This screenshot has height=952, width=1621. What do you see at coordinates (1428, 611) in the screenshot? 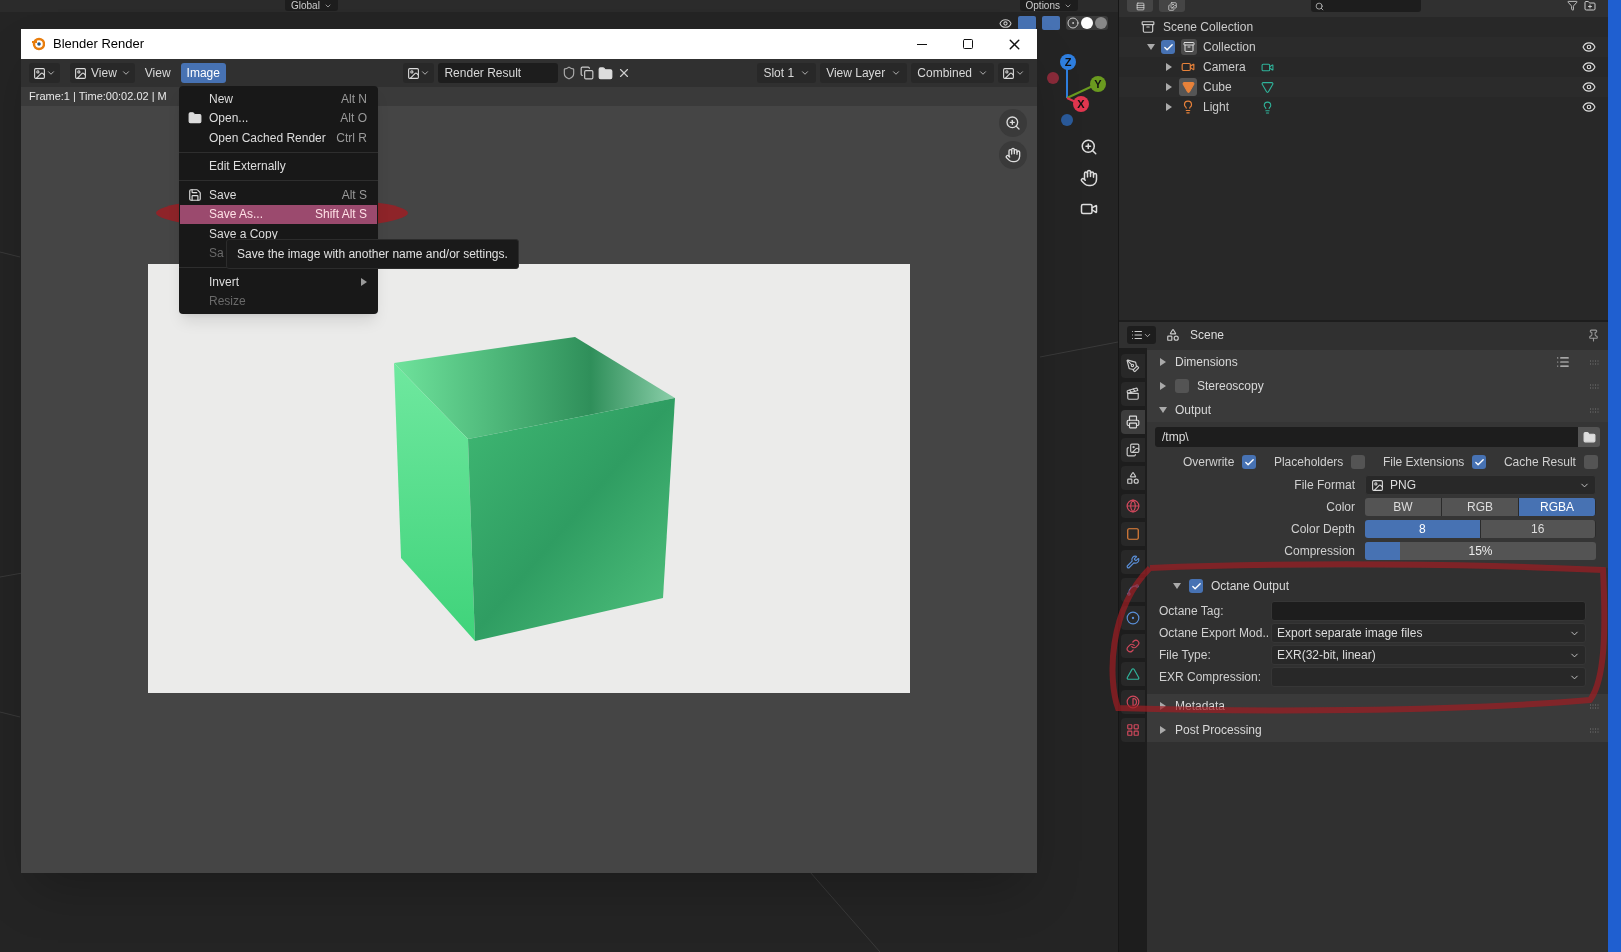
I see `text-field` at bounding box center [1428, 611].